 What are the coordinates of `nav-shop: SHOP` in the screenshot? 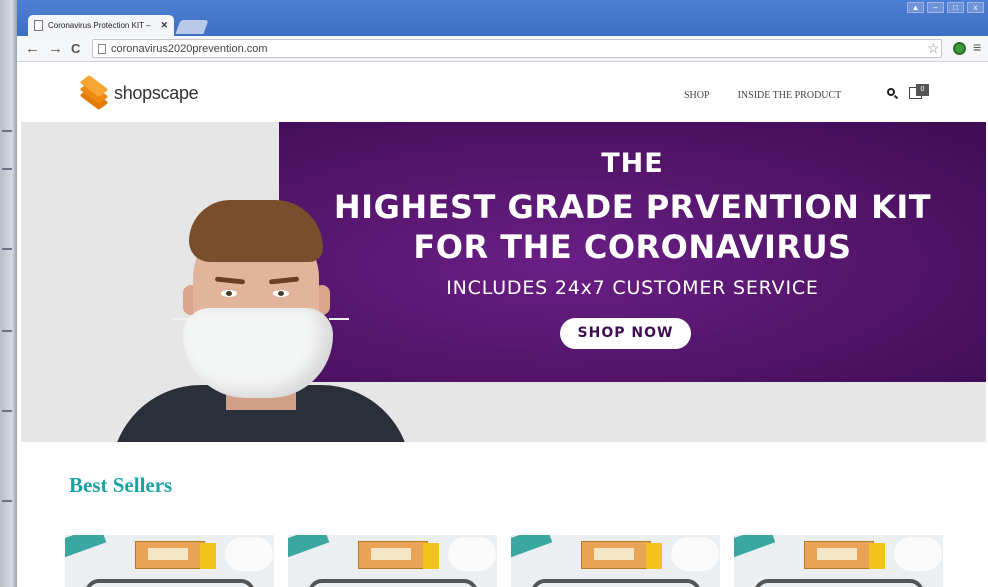 It's located at (697, 95).